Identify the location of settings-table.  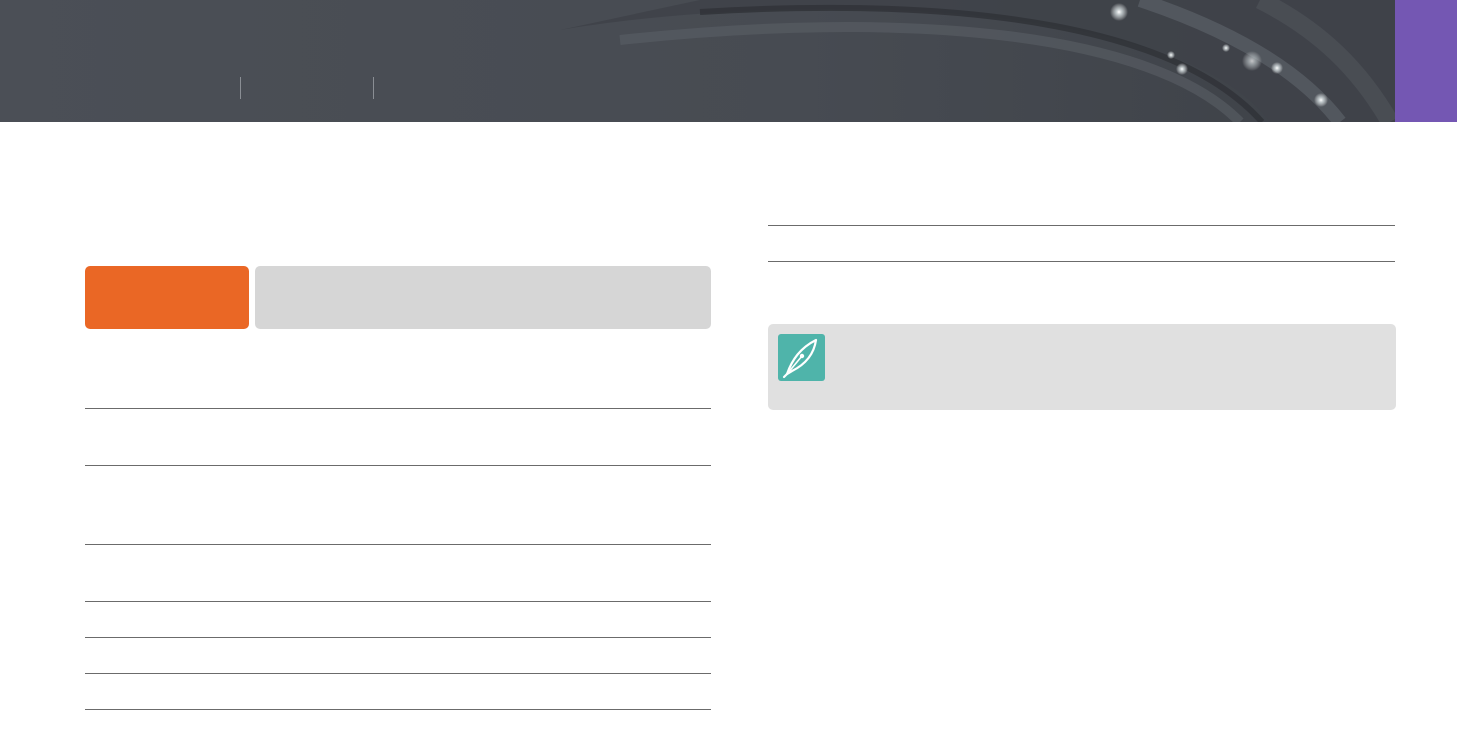
(1081, 226).